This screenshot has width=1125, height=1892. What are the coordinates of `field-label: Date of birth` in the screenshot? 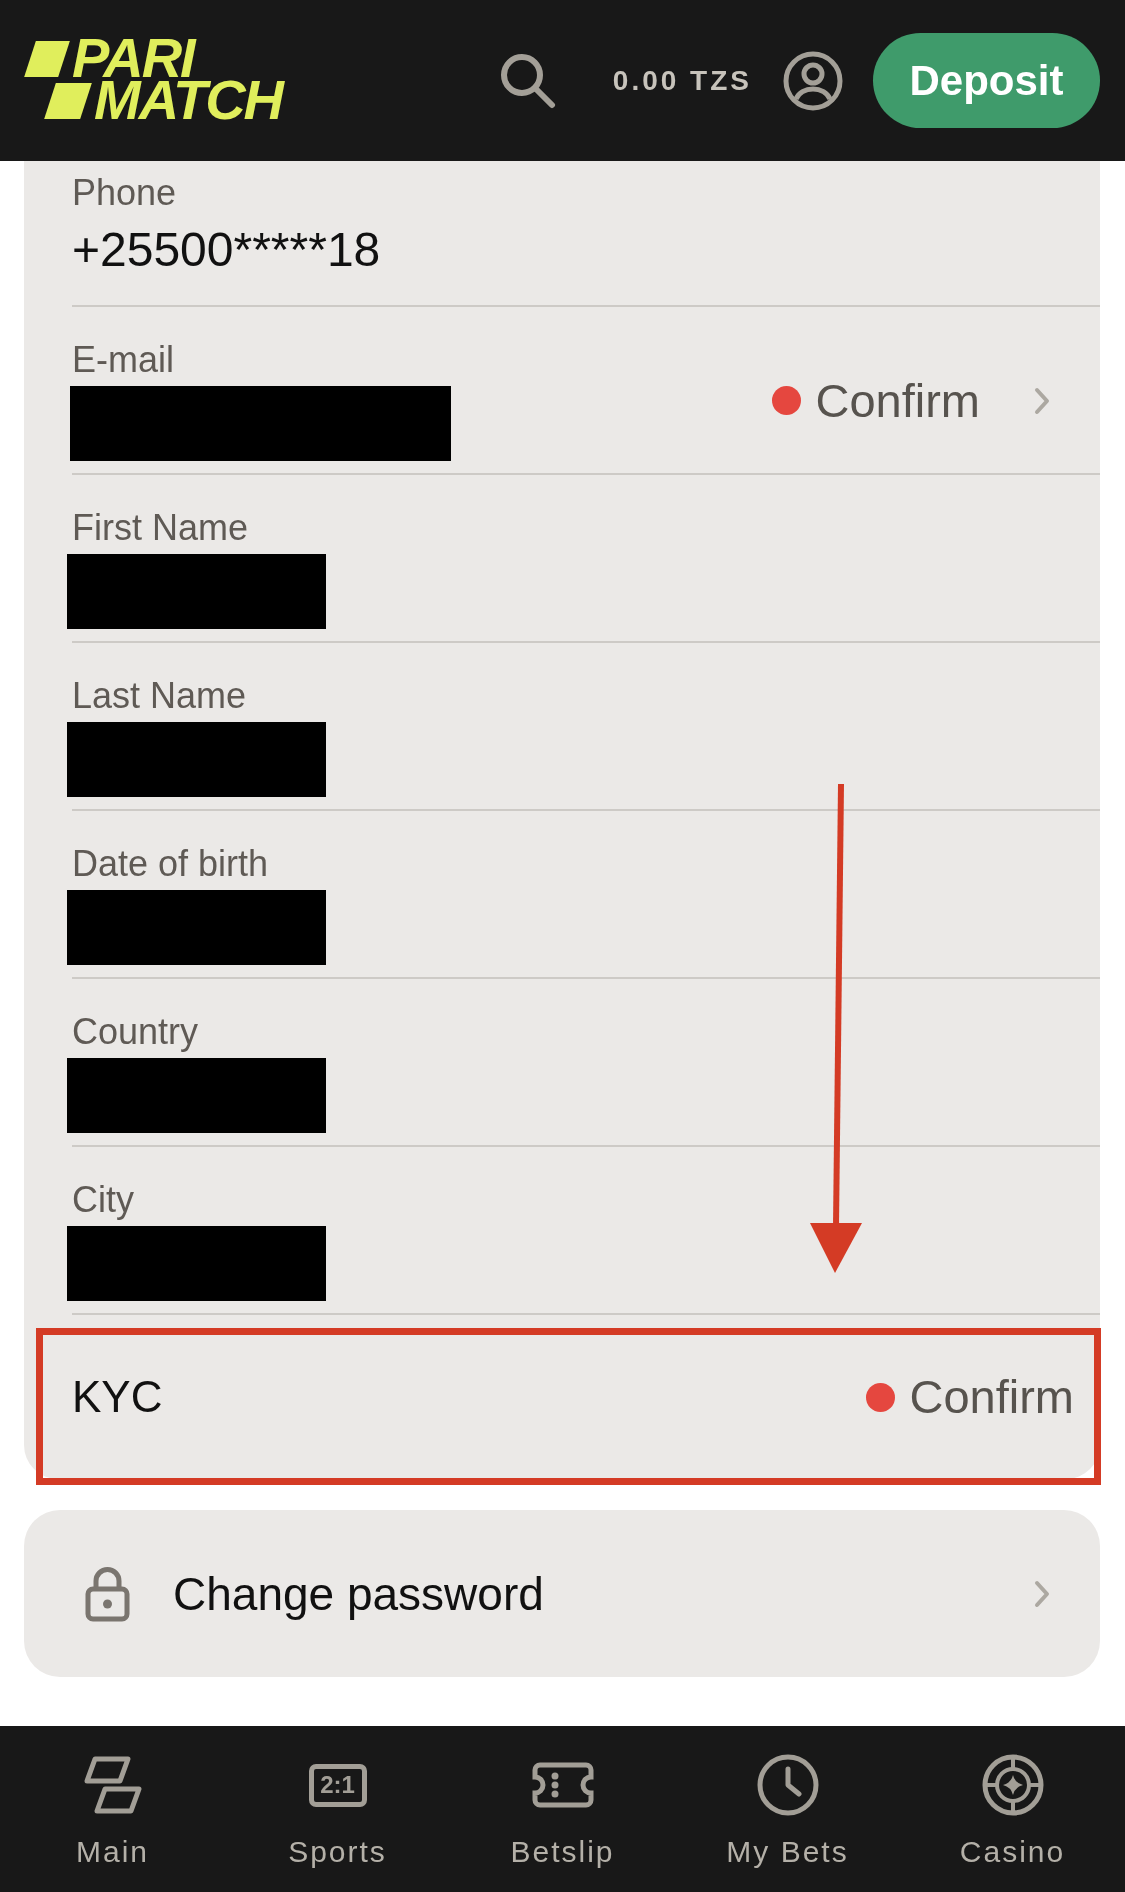 It's located at (170, 864).